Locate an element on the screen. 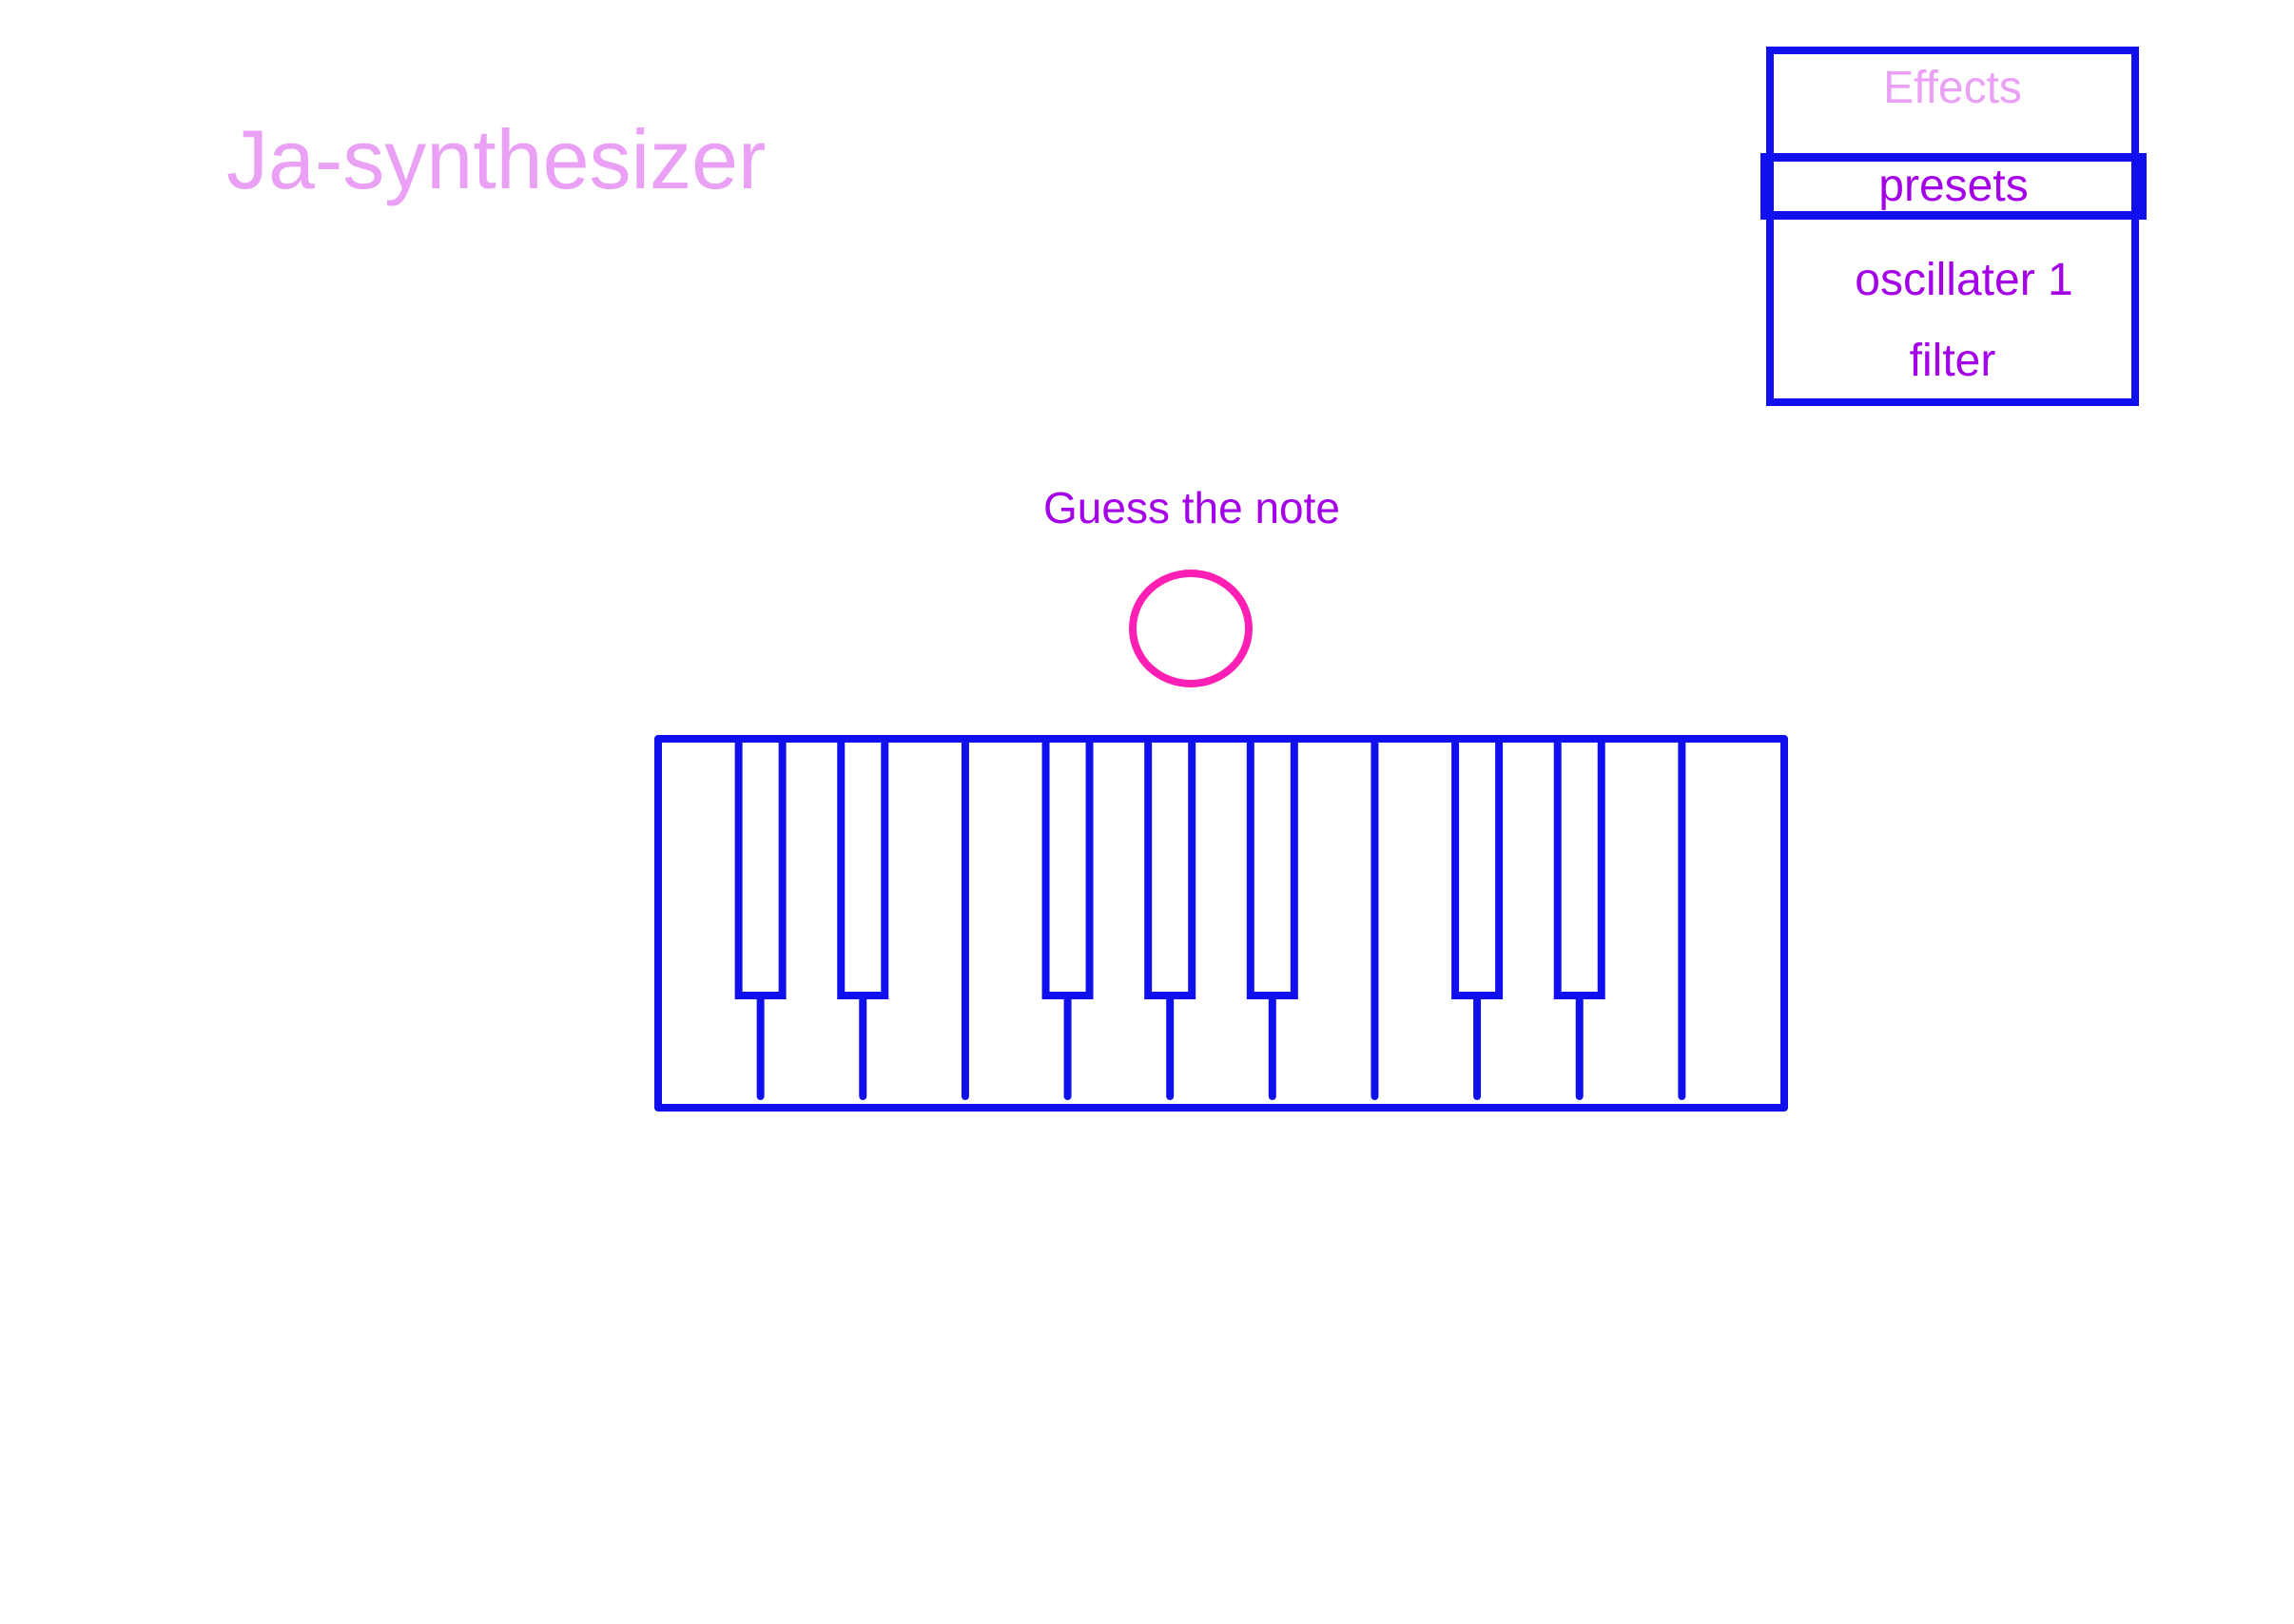  menu-item-oscillator-1: oscillater 1 is located at coordinates (1964, 280).